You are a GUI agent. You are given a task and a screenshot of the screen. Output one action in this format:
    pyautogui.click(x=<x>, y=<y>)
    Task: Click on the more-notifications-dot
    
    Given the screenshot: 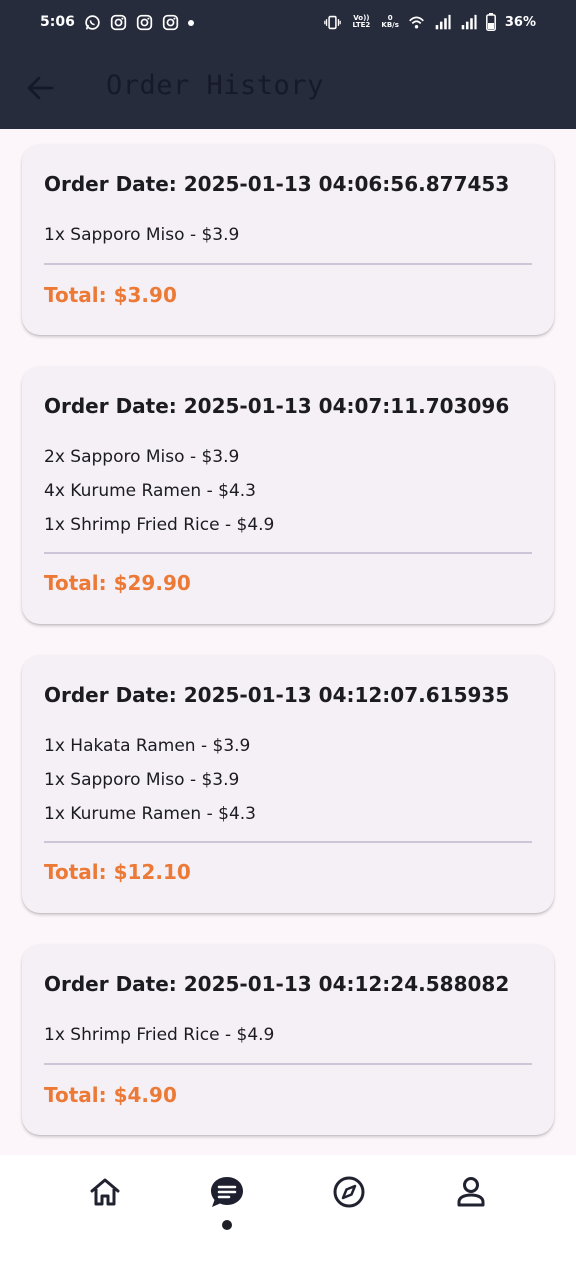 What is the action you would take?
    pyautogui.click(x=191, y=22)
    